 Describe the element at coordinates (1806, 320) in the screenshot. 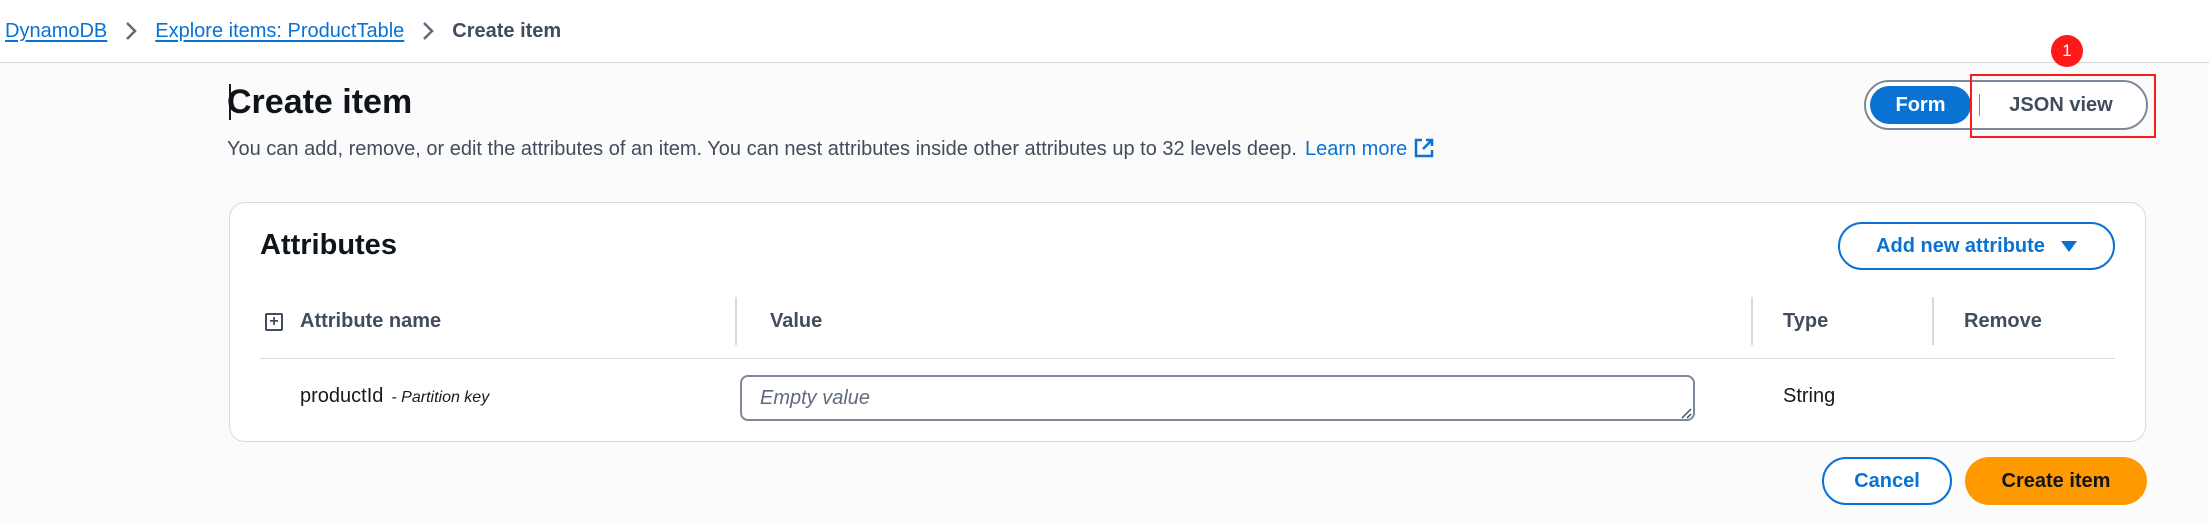

I see `column-header-type: Type` at that location.